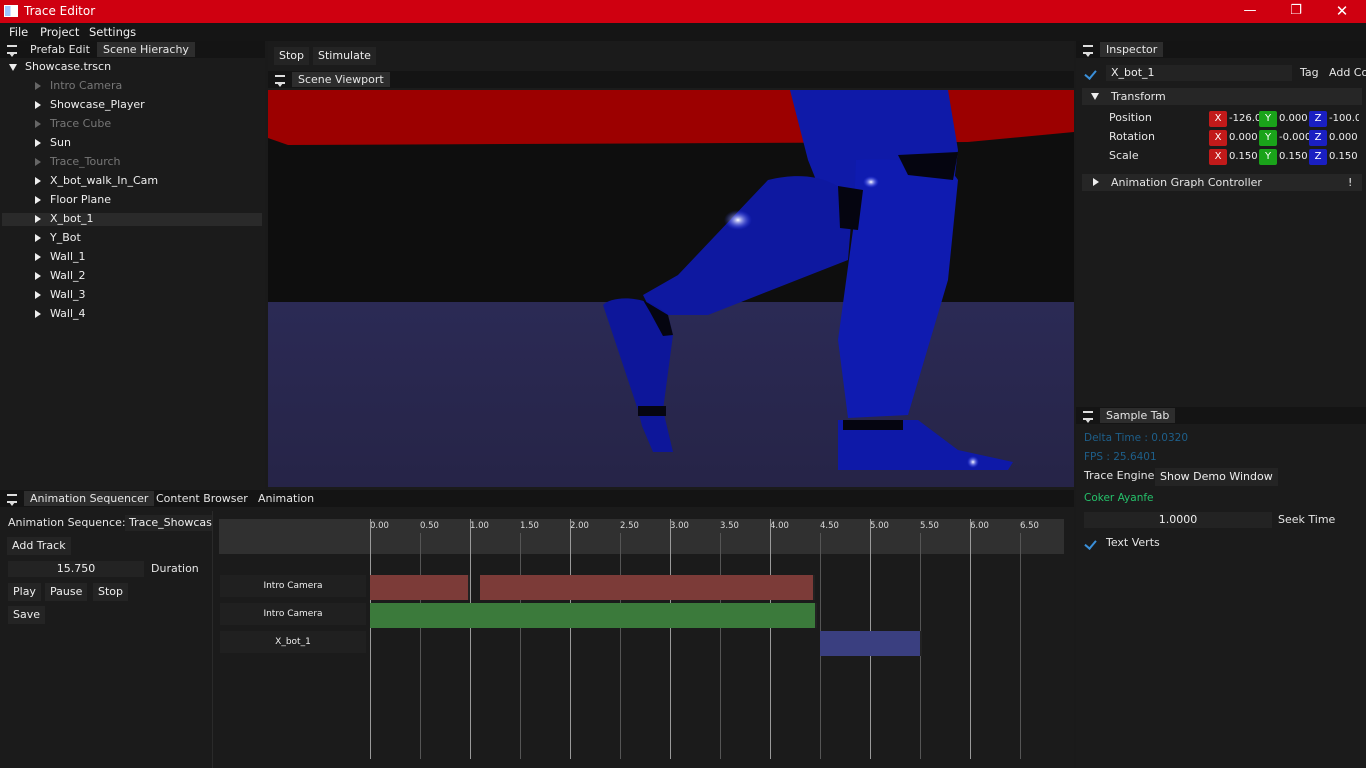 The width and height of the screenshot is (1366, 768). Describe the element at coordinates (80, 199) in the screenshot. I see `hierarchy-item: Floor Plane` at that location.